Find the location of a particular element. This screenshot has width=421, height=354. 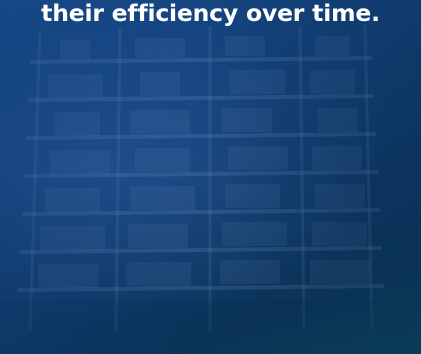

headline-text: their efficiency over time. is located at coordinates (210, 13).